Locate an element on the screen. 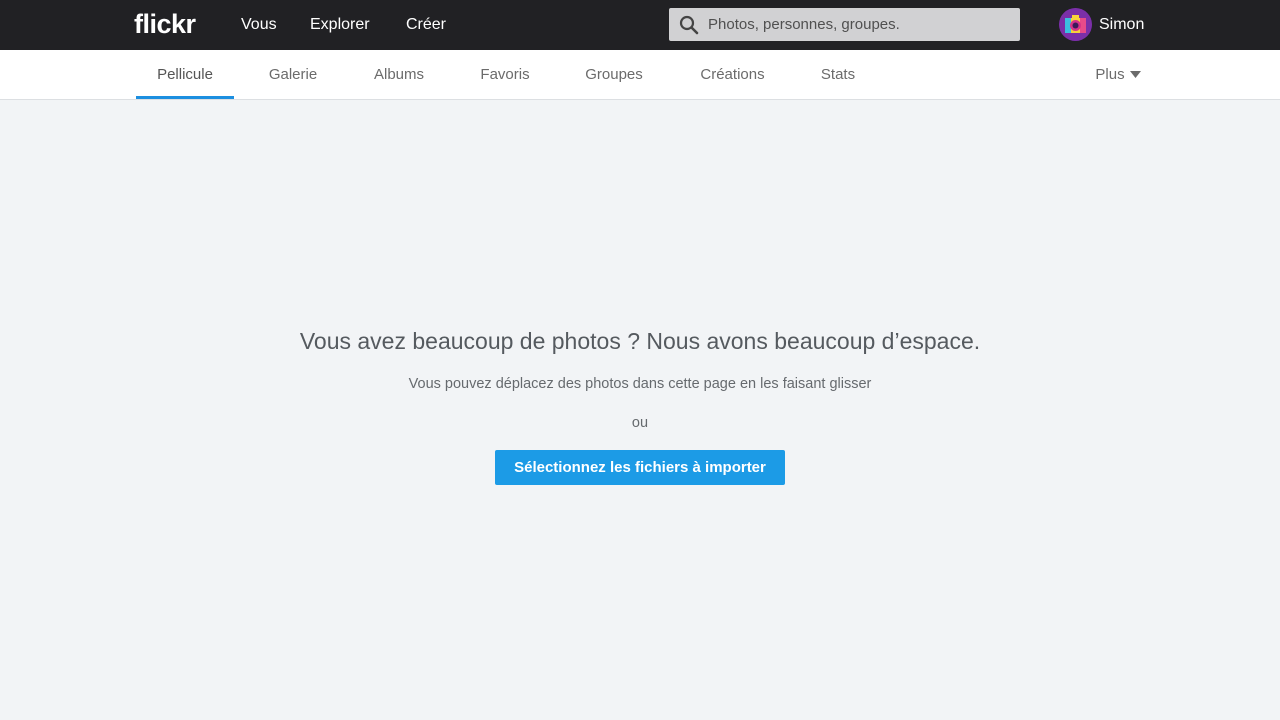 This screenshot has width=1280, height=720. search-icon is located at coordinates (689, 25).